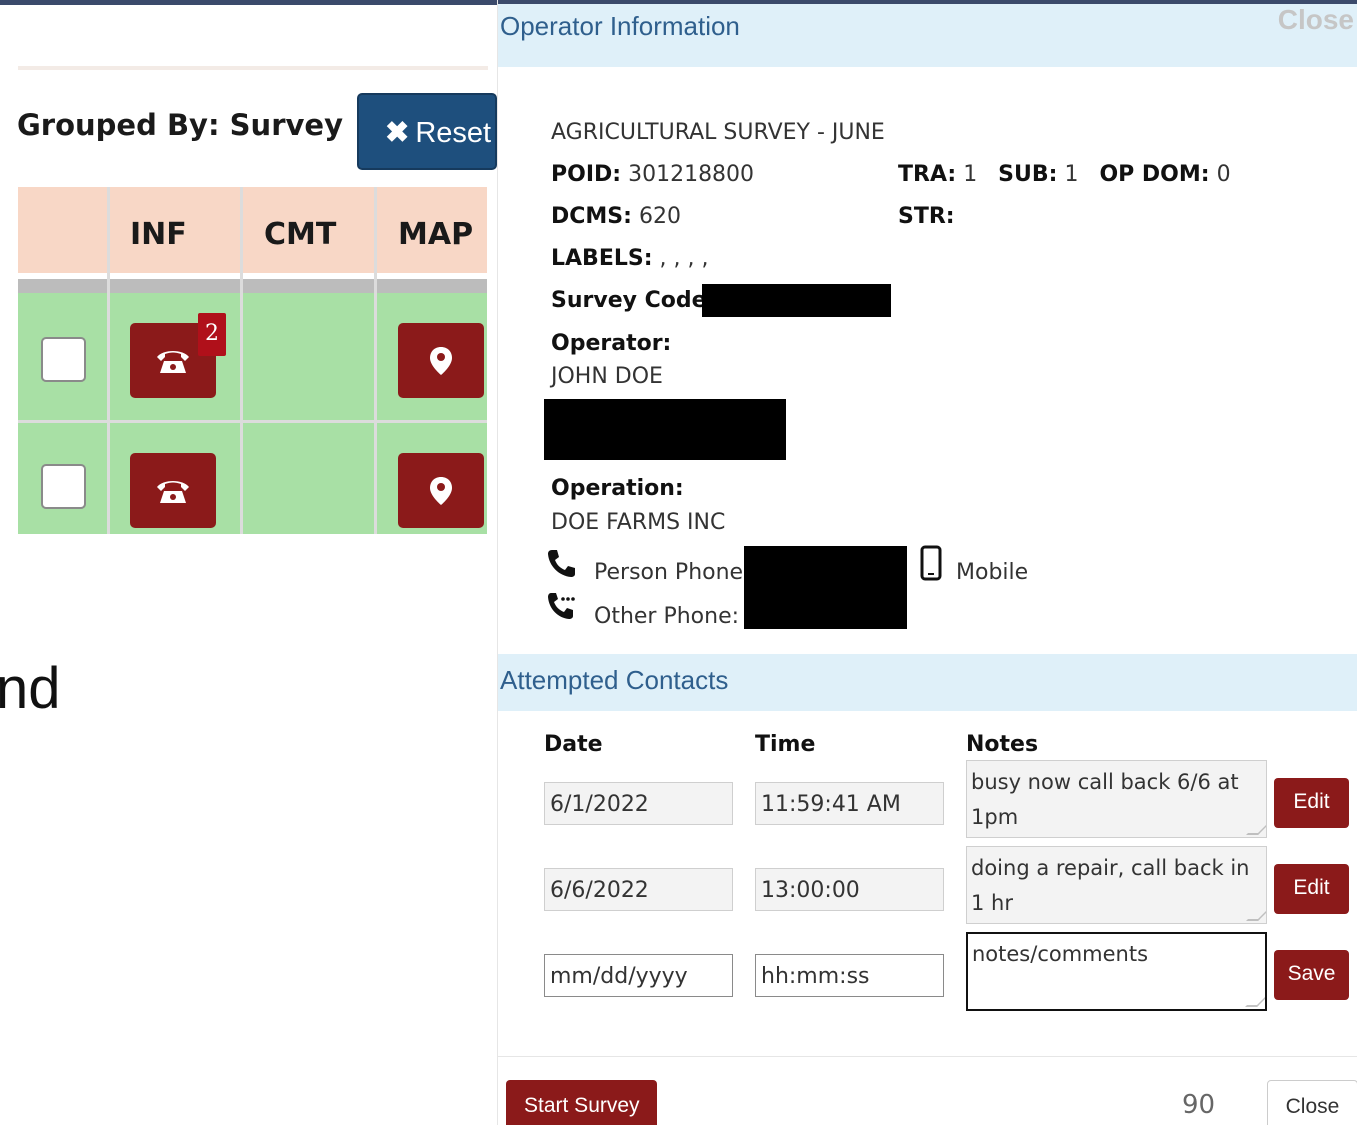 This screenshot has height=1125, width=1357. What do you see at coordinates (180, 125) in the screenshot?
I see `grouped-by-label: Grouped By: Survey` at bounding box center [180, 125].